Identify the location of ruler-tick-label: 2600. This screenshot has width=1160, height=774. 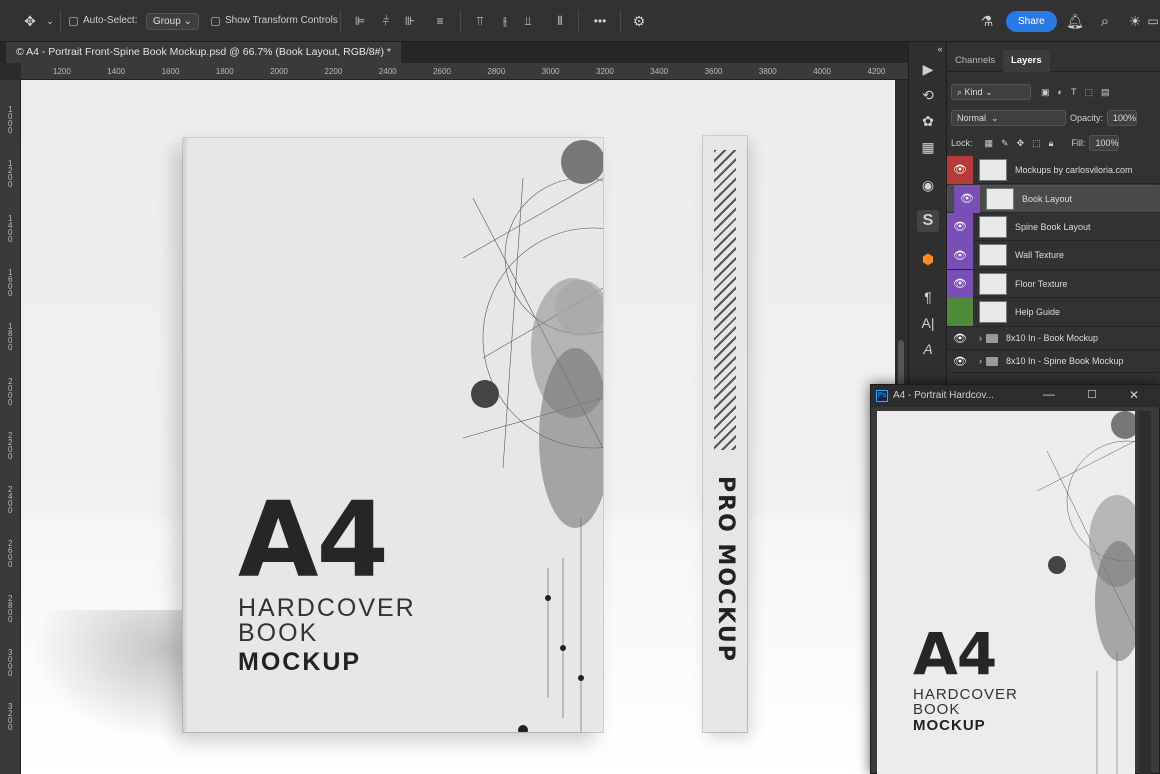
(442, 71).